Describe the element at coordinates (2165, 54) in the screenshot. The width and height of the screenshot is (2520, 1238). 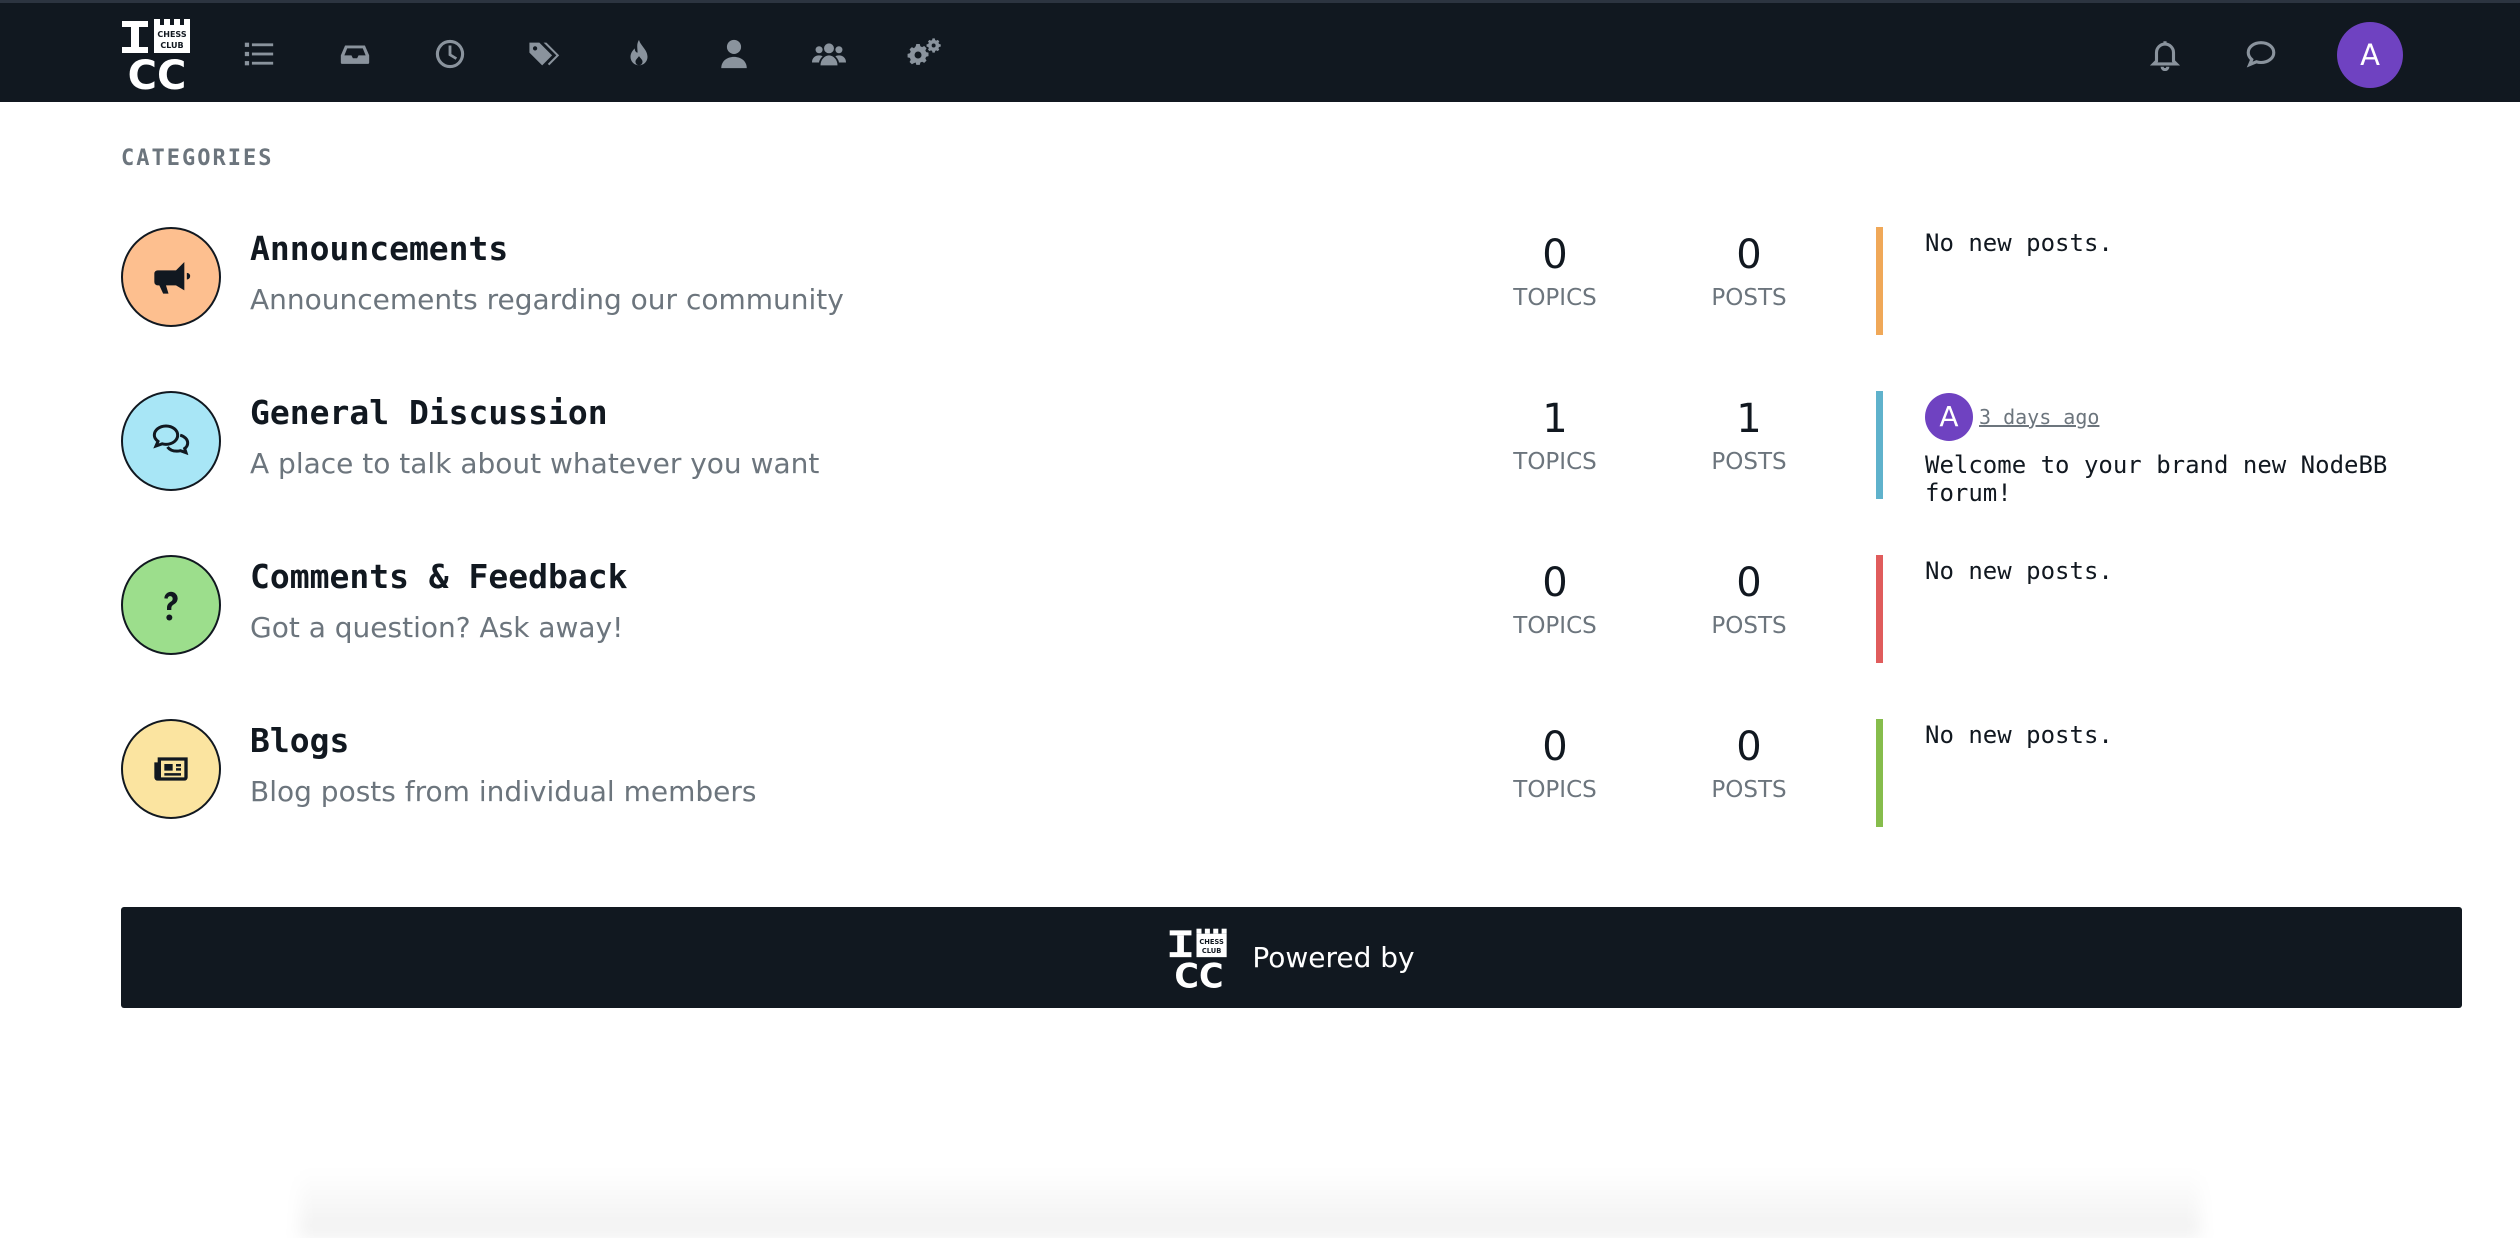
I see `bell-icon` at that location.